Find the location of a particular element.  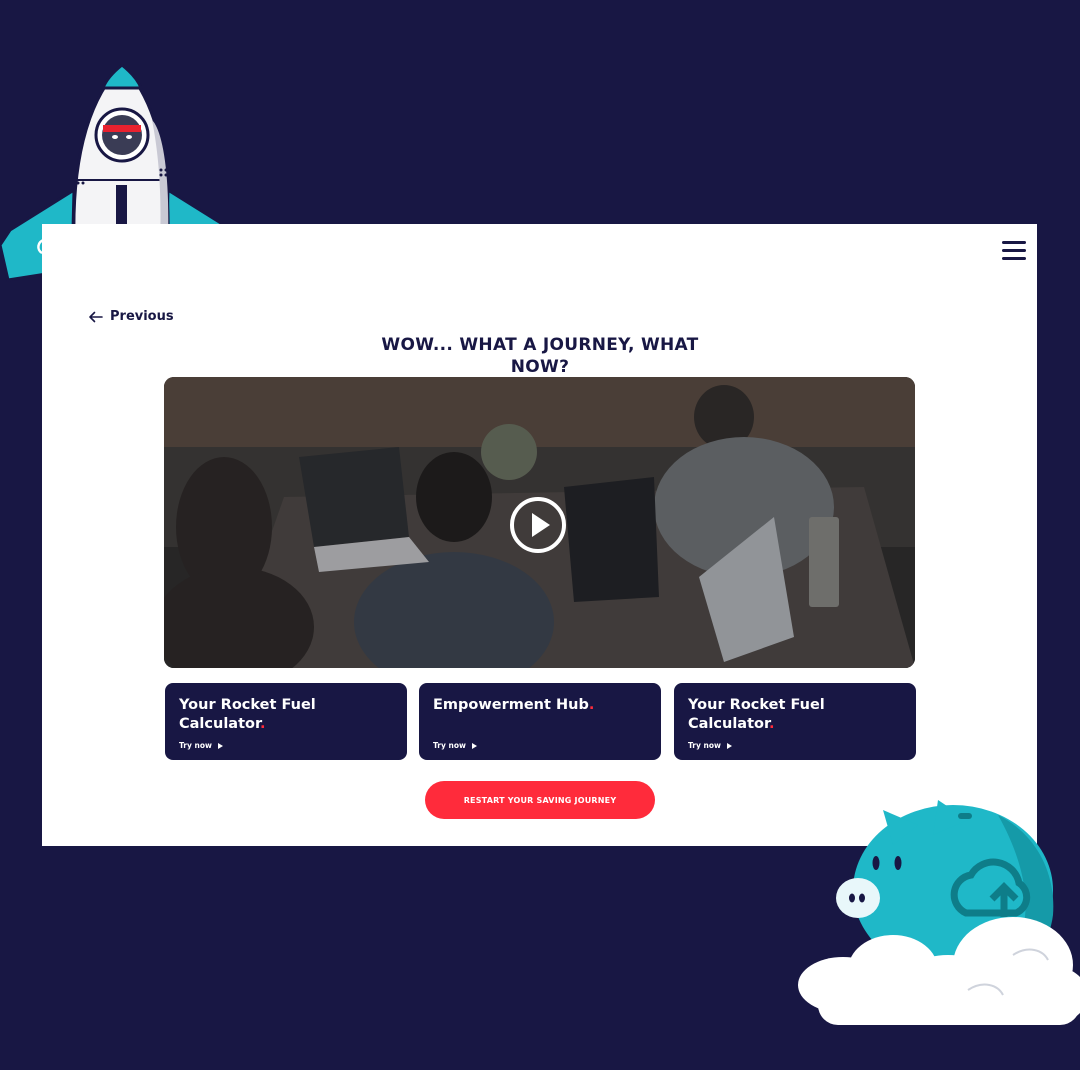

tile-rocket-fuel-calculator-2: Your Rocket Fuel Calculator. Try now is located at coordinates (795, 721).